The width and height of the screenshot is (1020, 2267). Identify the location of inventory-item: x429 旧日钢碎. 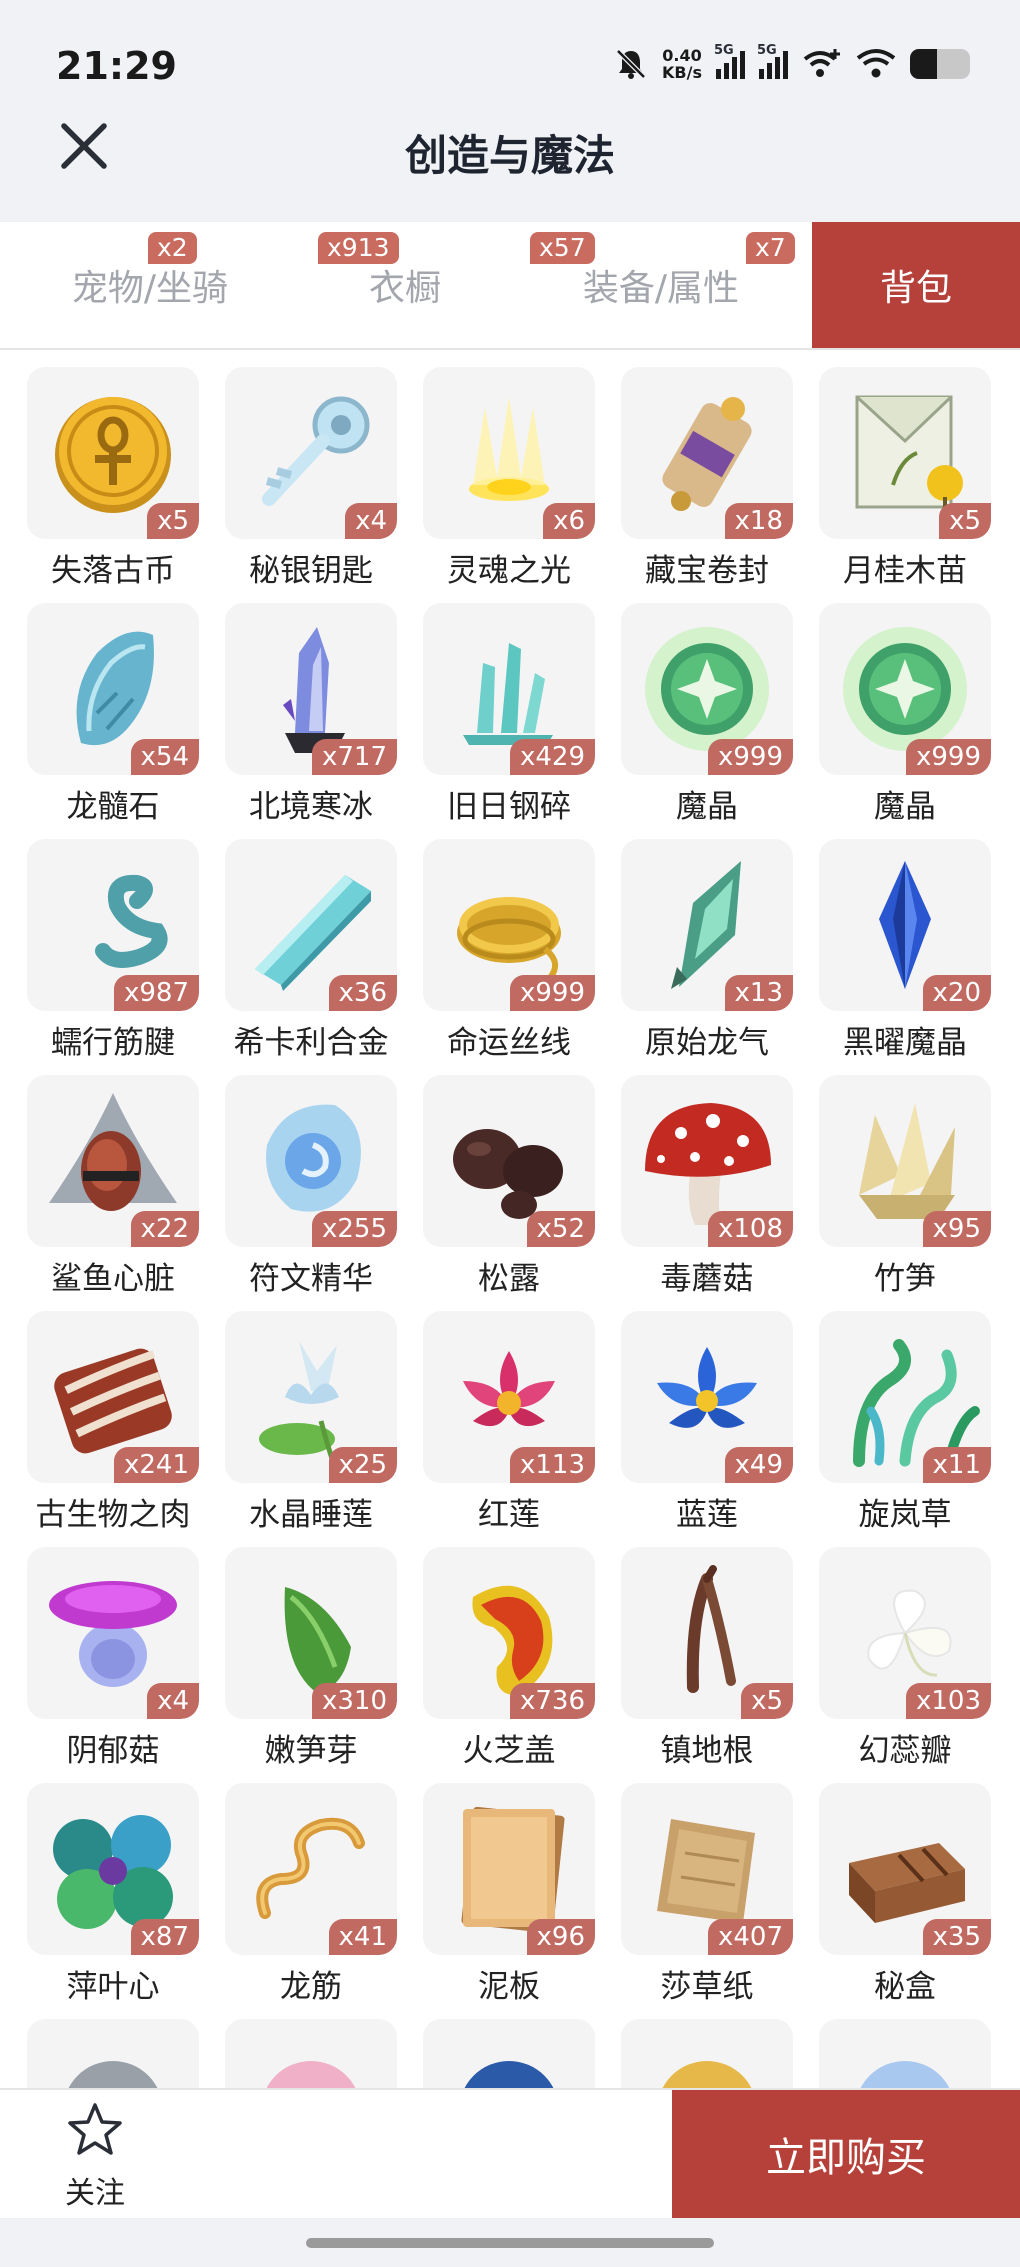
(509, 721).